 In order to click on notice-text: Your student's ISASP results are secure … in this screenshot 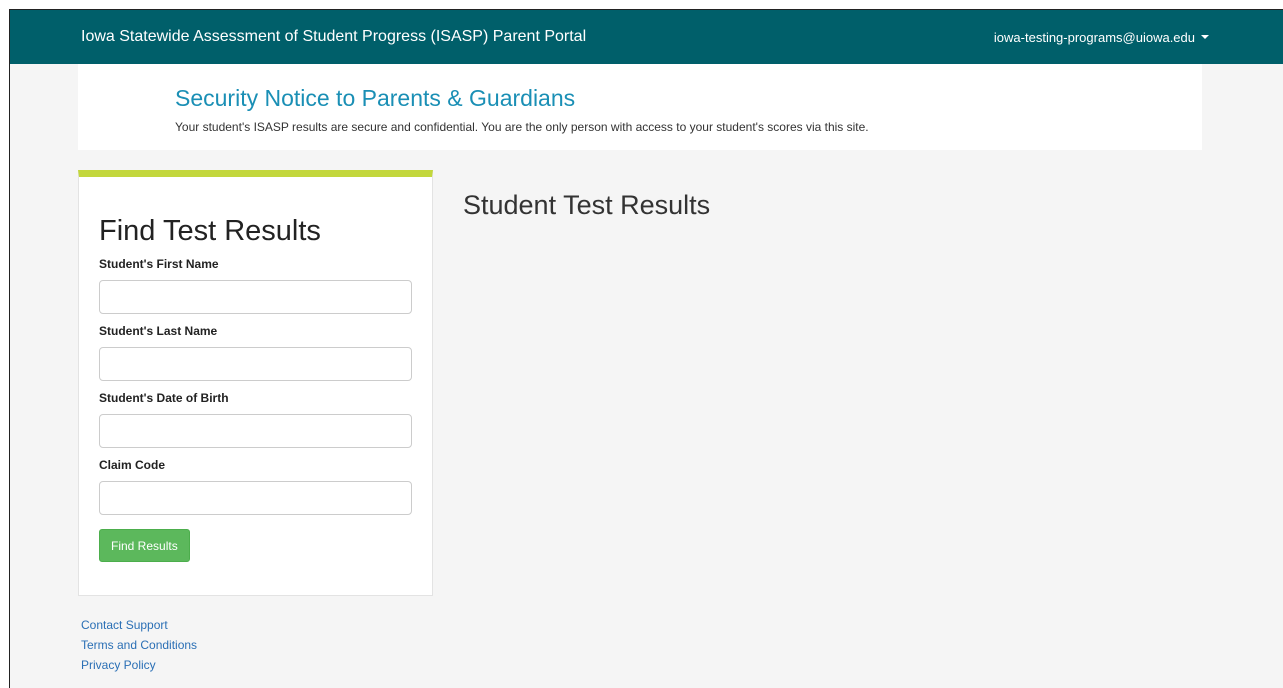, I will do `click(522, 127)`.